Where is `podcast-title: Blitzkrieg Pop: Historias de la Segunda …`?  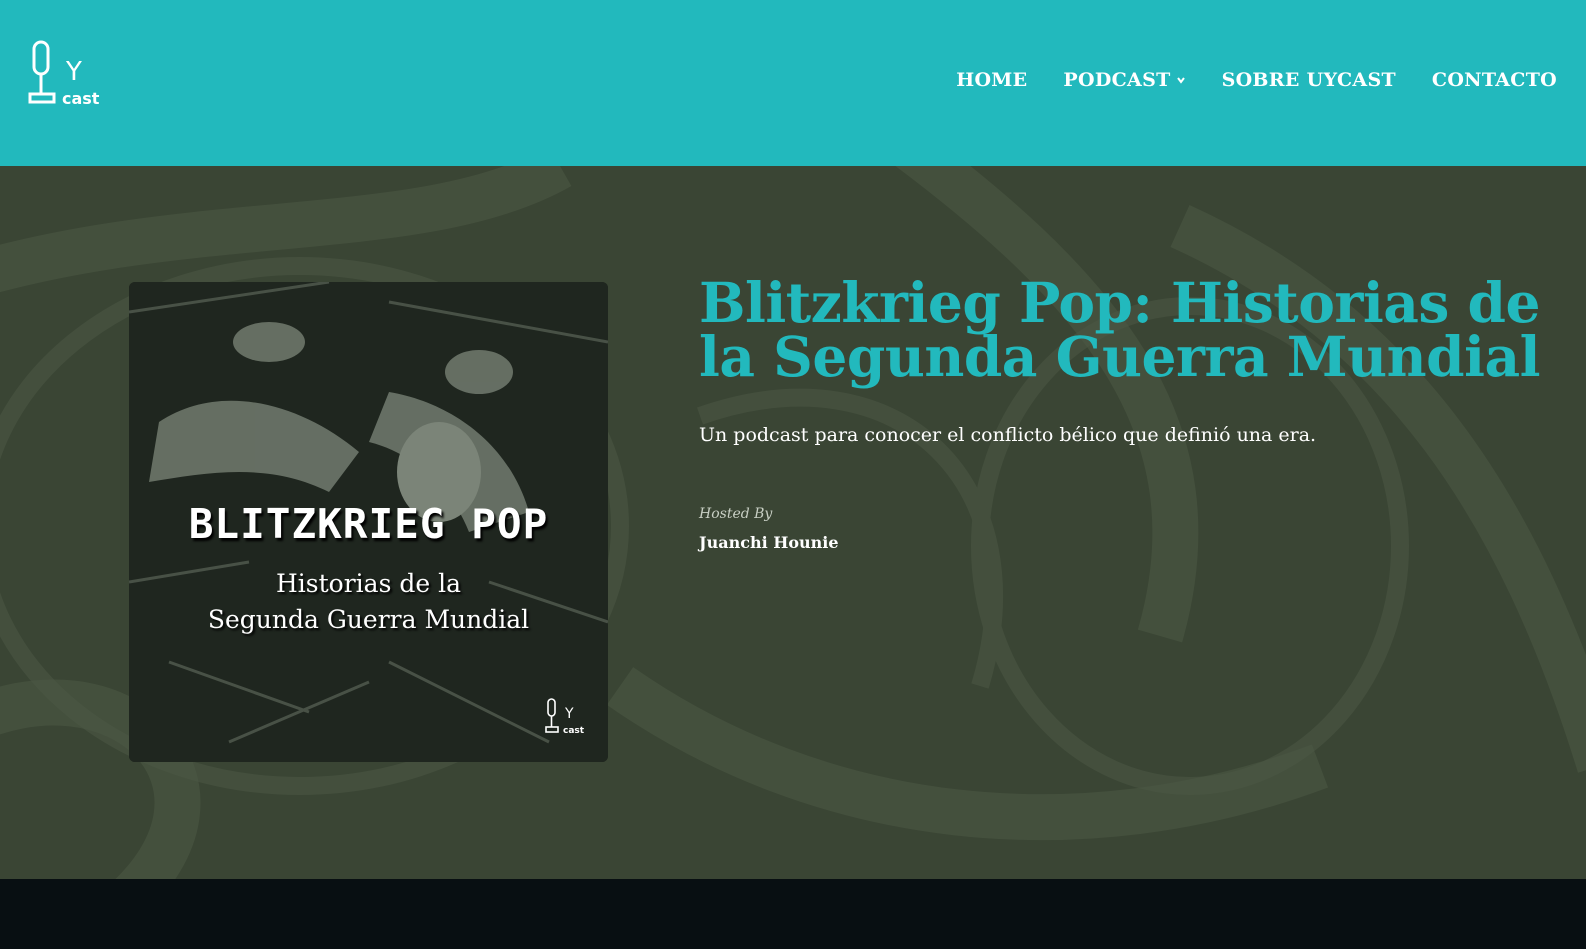
podcast-title: Blitzkrieg Pop: Historias de la Segunda … is located at coordinates (1120, 329).